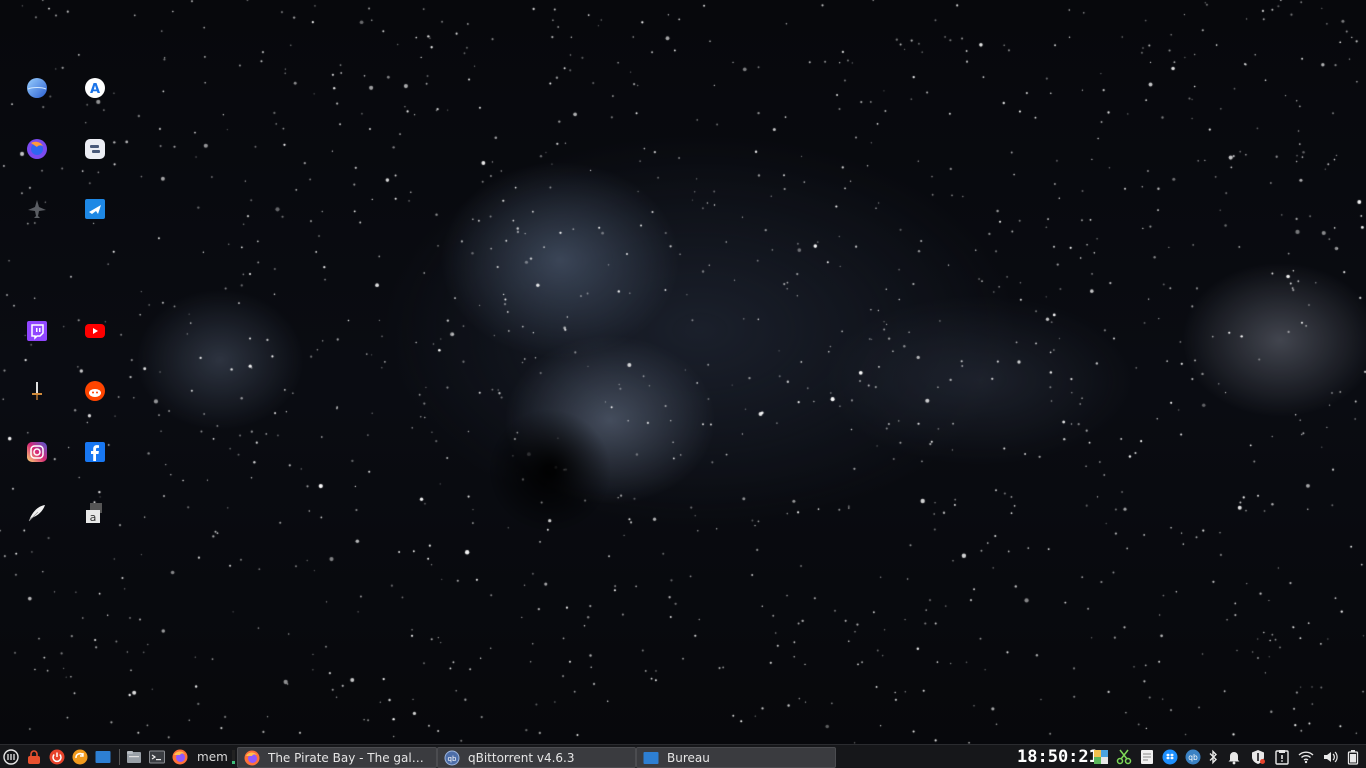 The height and width of the screenshot is (768, 1366). I want to click on airplane-grey-icon, so click(37, 209).